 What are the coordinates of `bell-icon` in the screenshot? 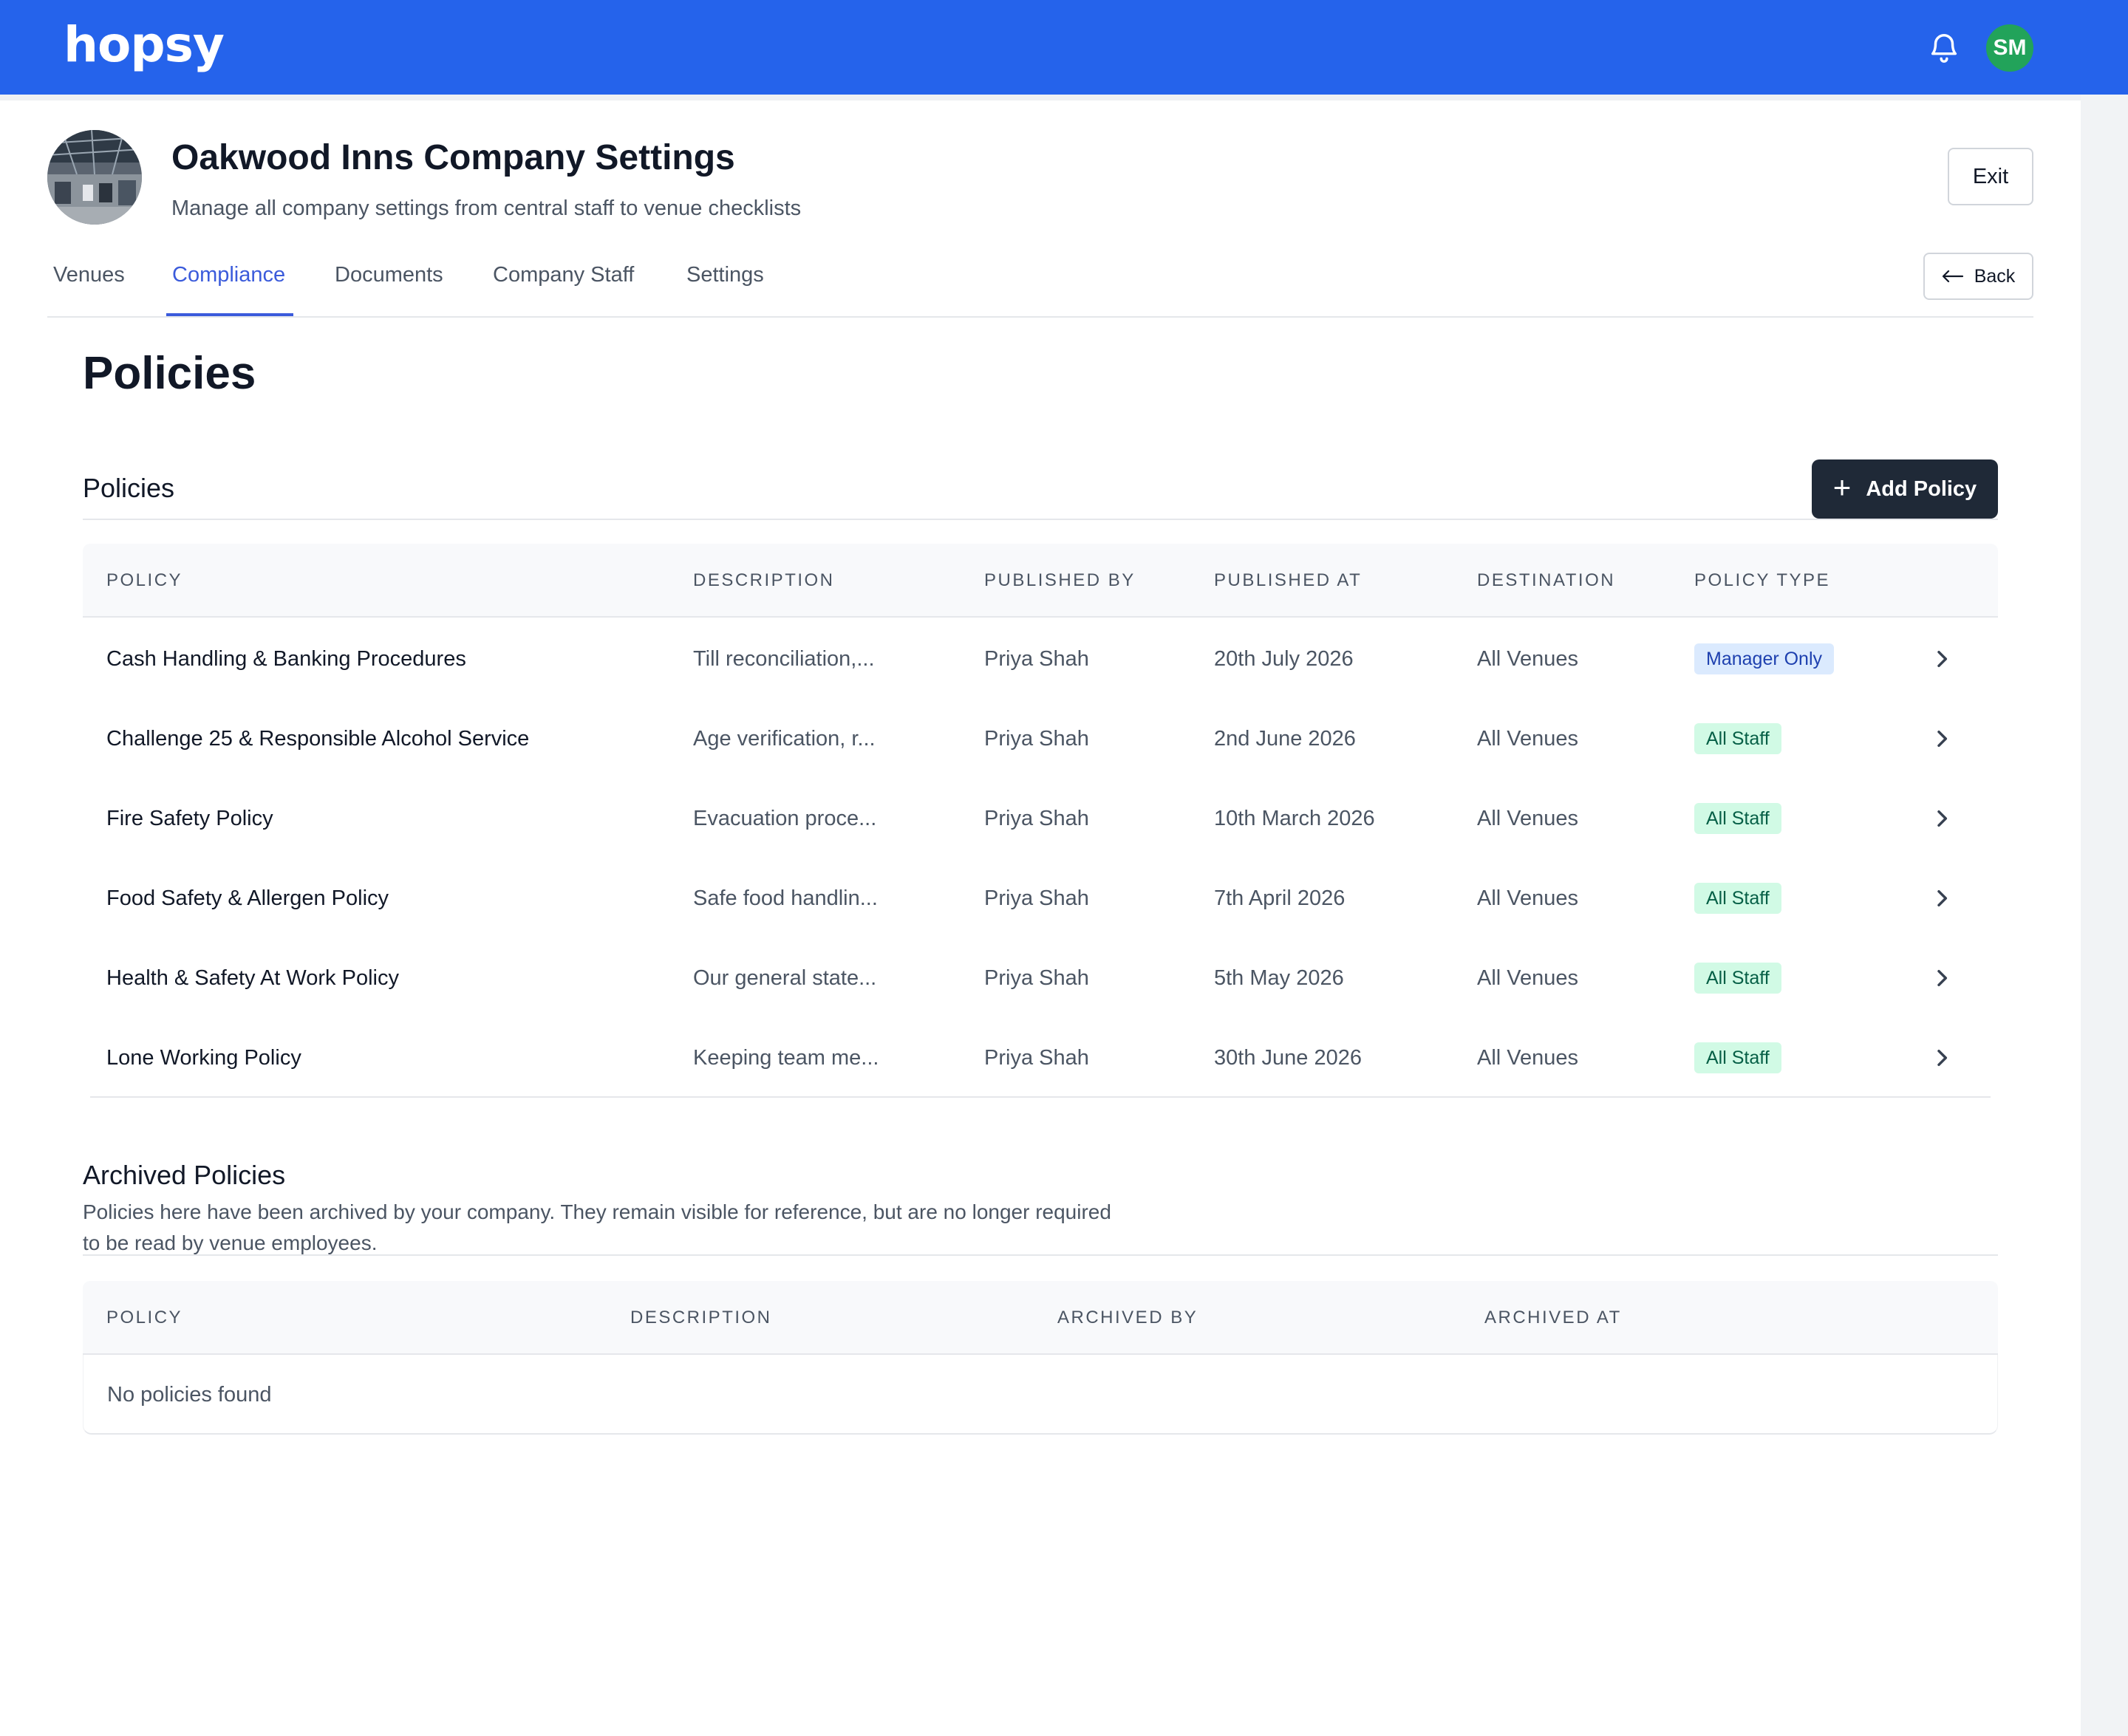 It's located at (1944, 48).